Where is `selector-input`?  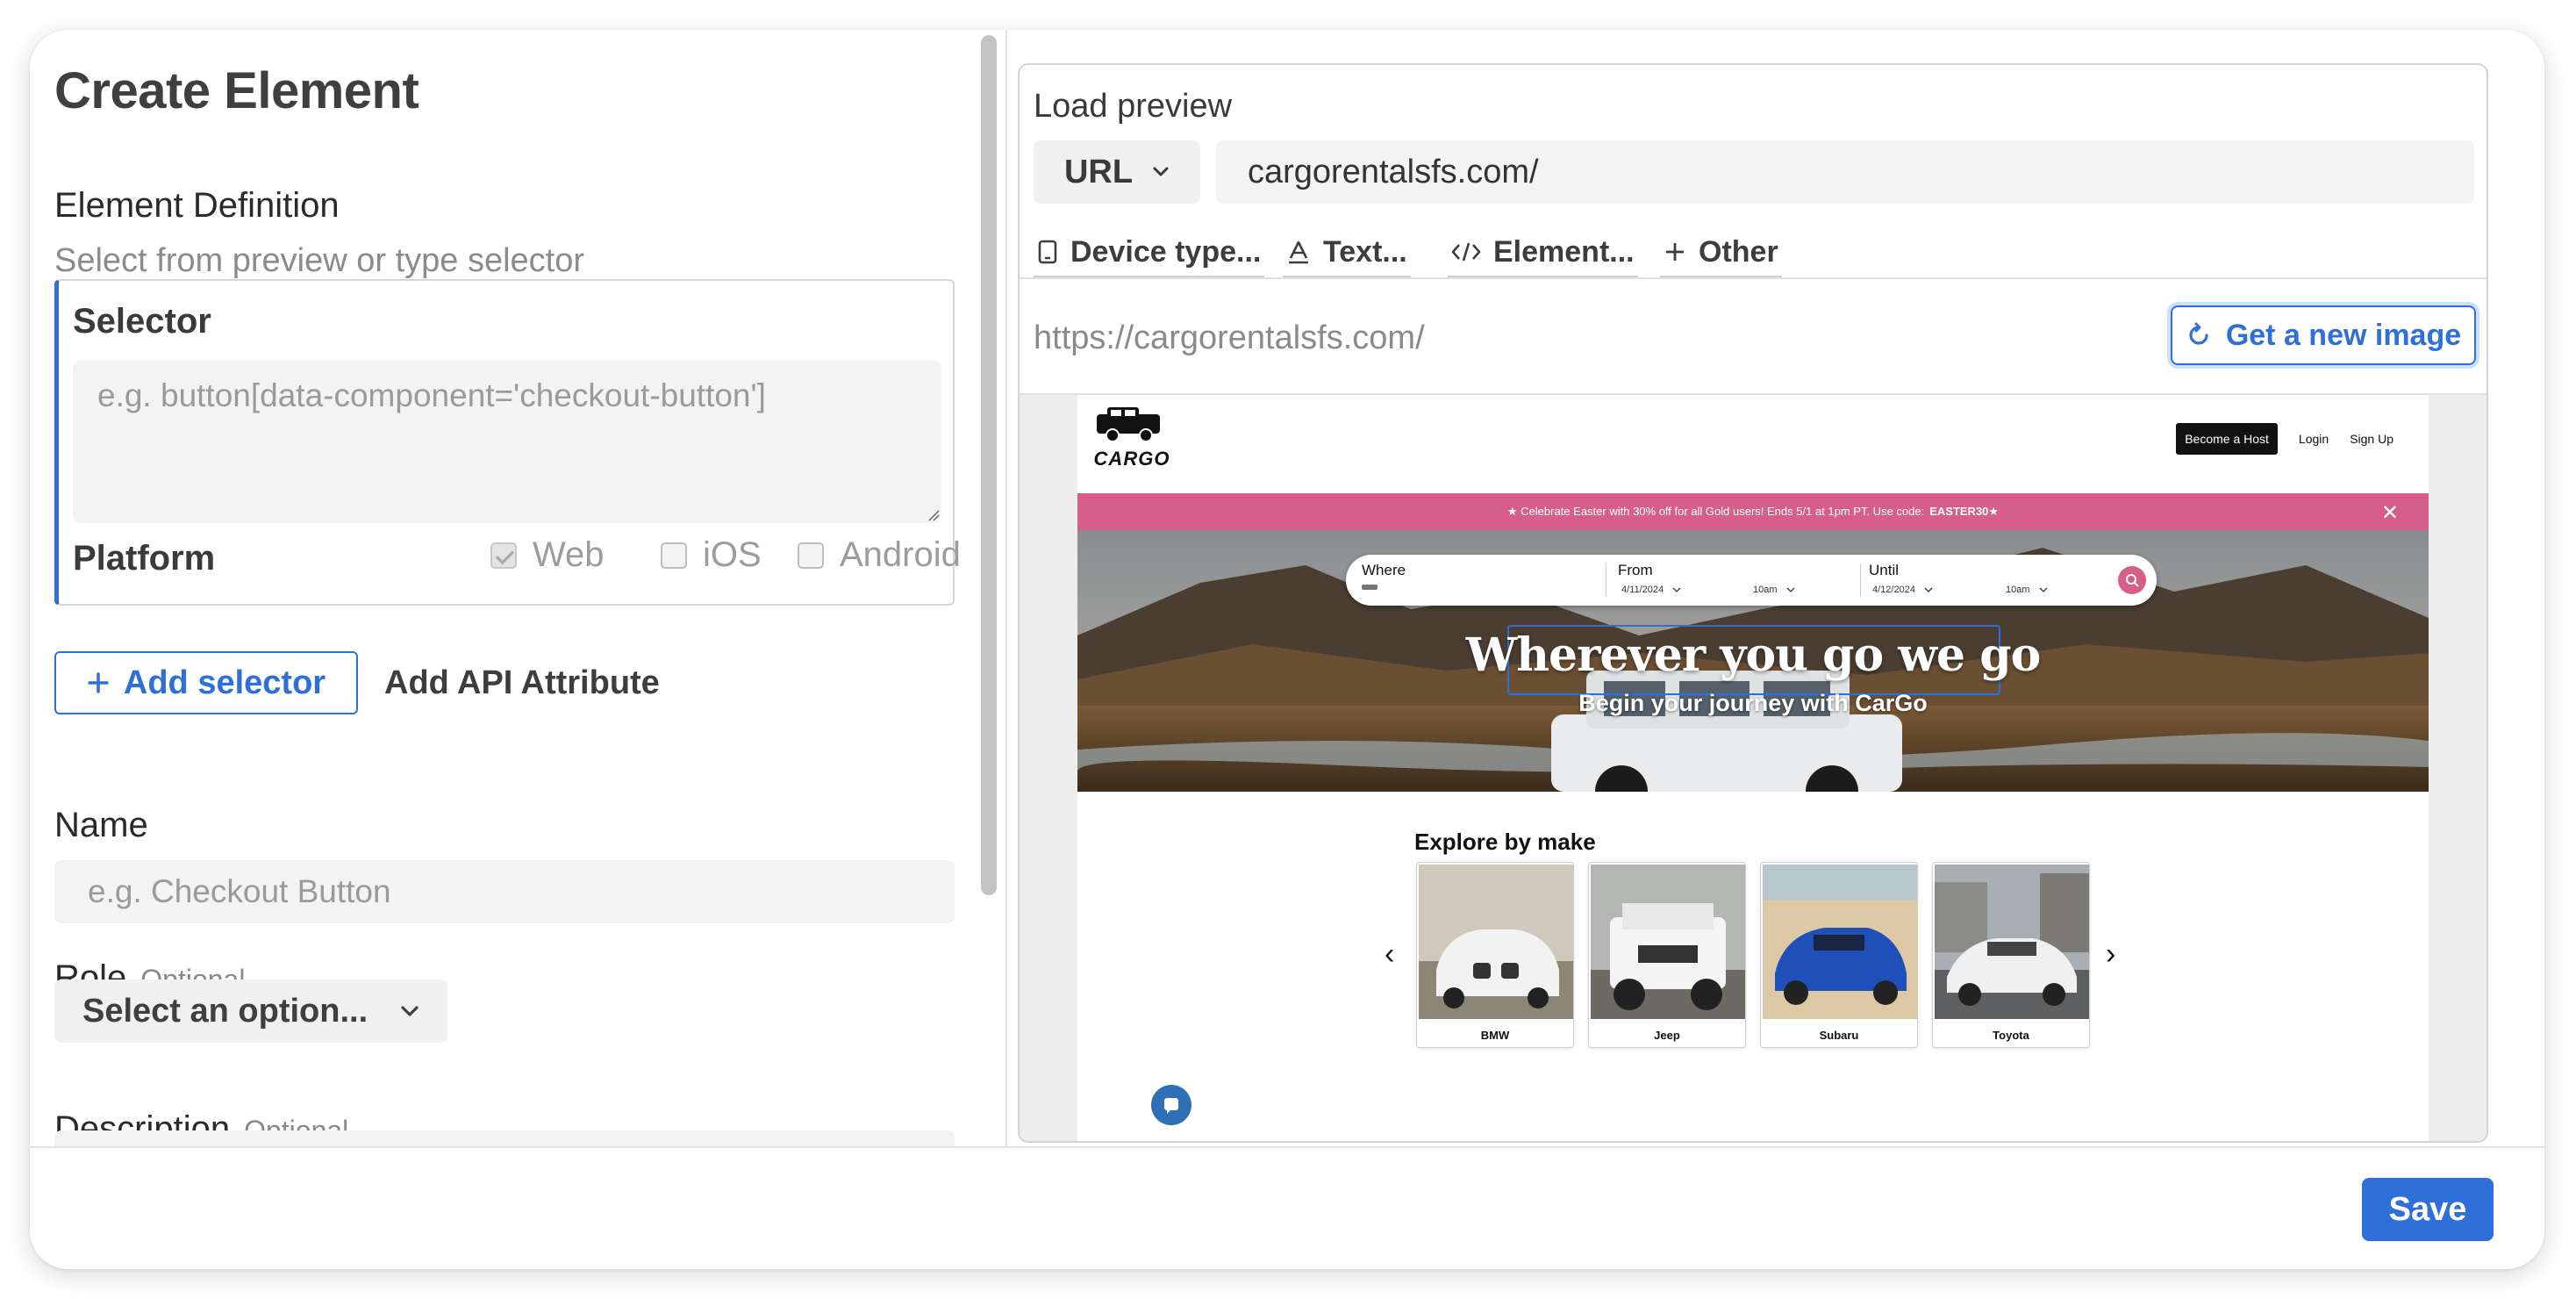
selector-input is located at coordinates (507, 441).